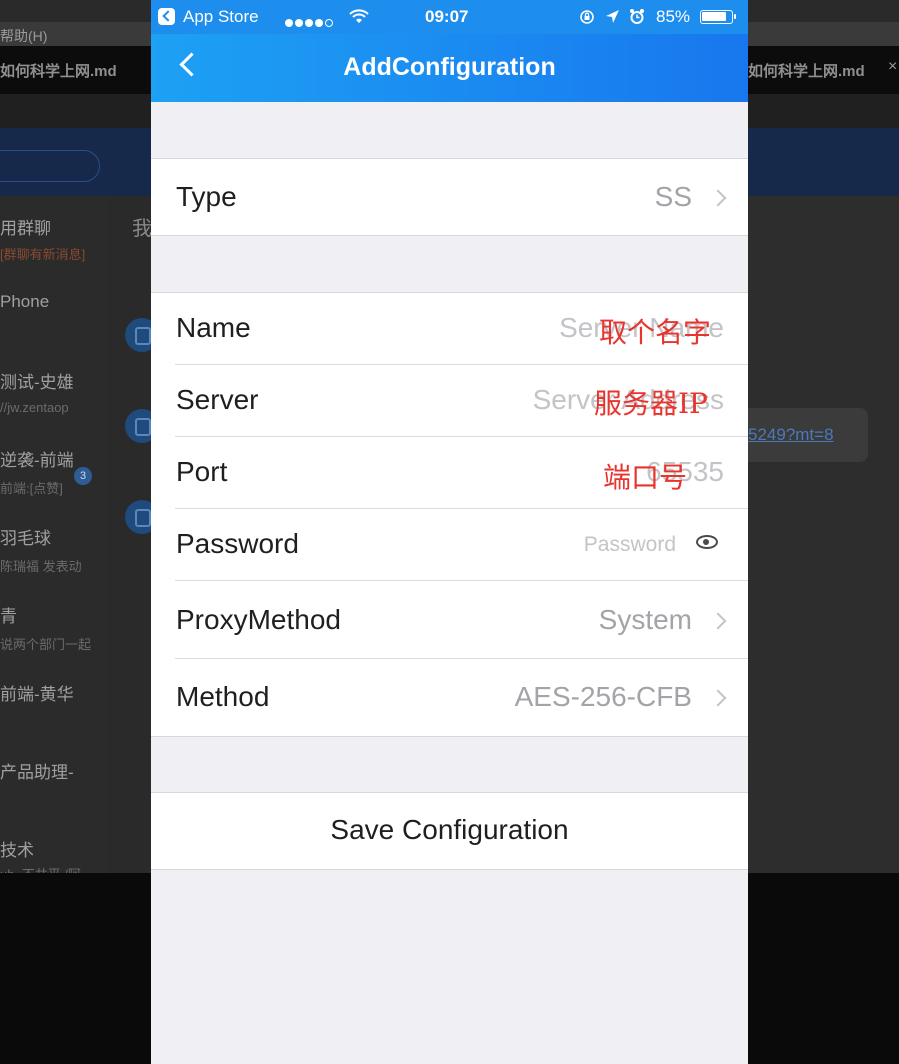 The width and height of the screenshot is (899, 1064). Describe the element at coordinates (449, 697) in the screenshot. I see `method-row: Method AES-256-CFB` at that location.